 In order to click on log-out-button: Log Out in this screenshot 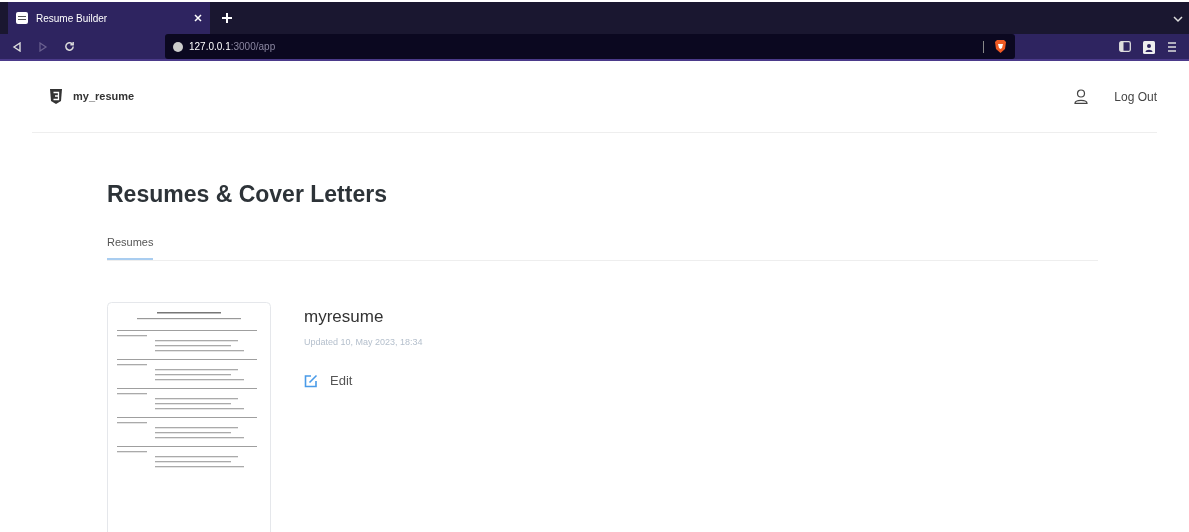, I will do `click(1135, 96)`.